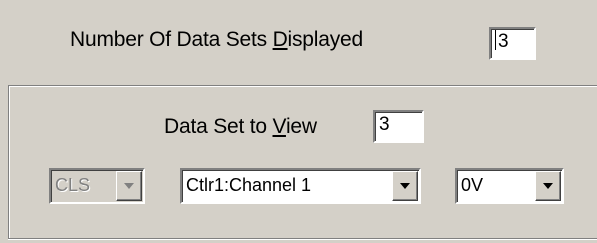  I want to click on number-of-data-sets-label: Number Of Data Sets Displayed, so click(216, 40).